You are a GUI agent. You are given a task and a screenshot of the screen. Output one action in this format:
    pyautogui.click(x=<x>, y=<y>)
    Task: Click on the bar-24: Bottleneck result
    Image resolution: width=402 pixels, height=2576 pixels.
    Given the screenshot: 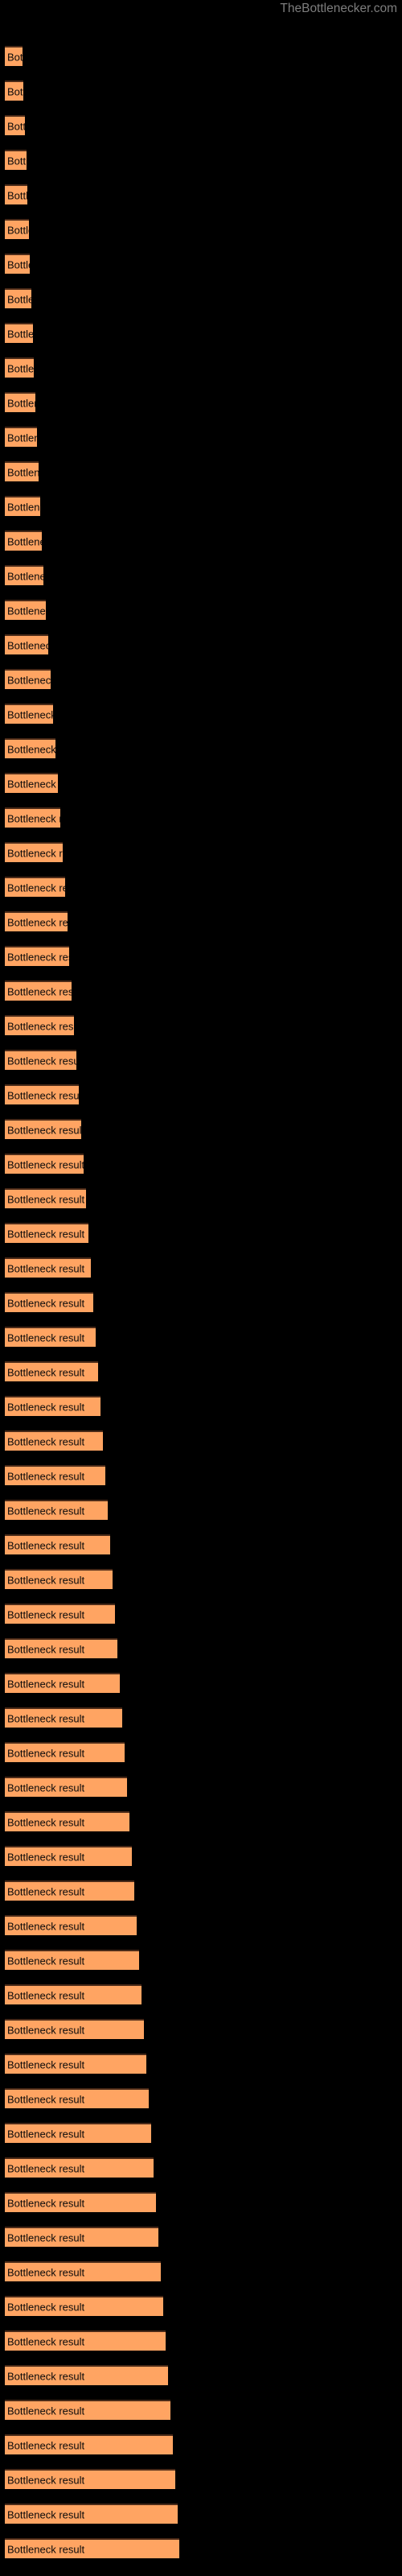 What is the action you would take?
    pyautogui.click(x=34, y=852)
    